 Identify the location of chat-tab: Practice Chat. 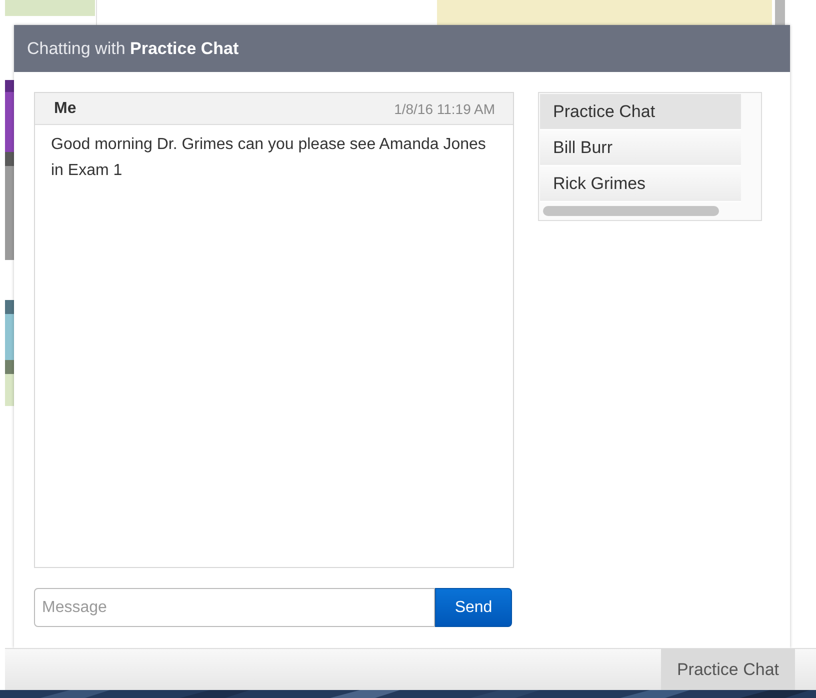
(727, 669).